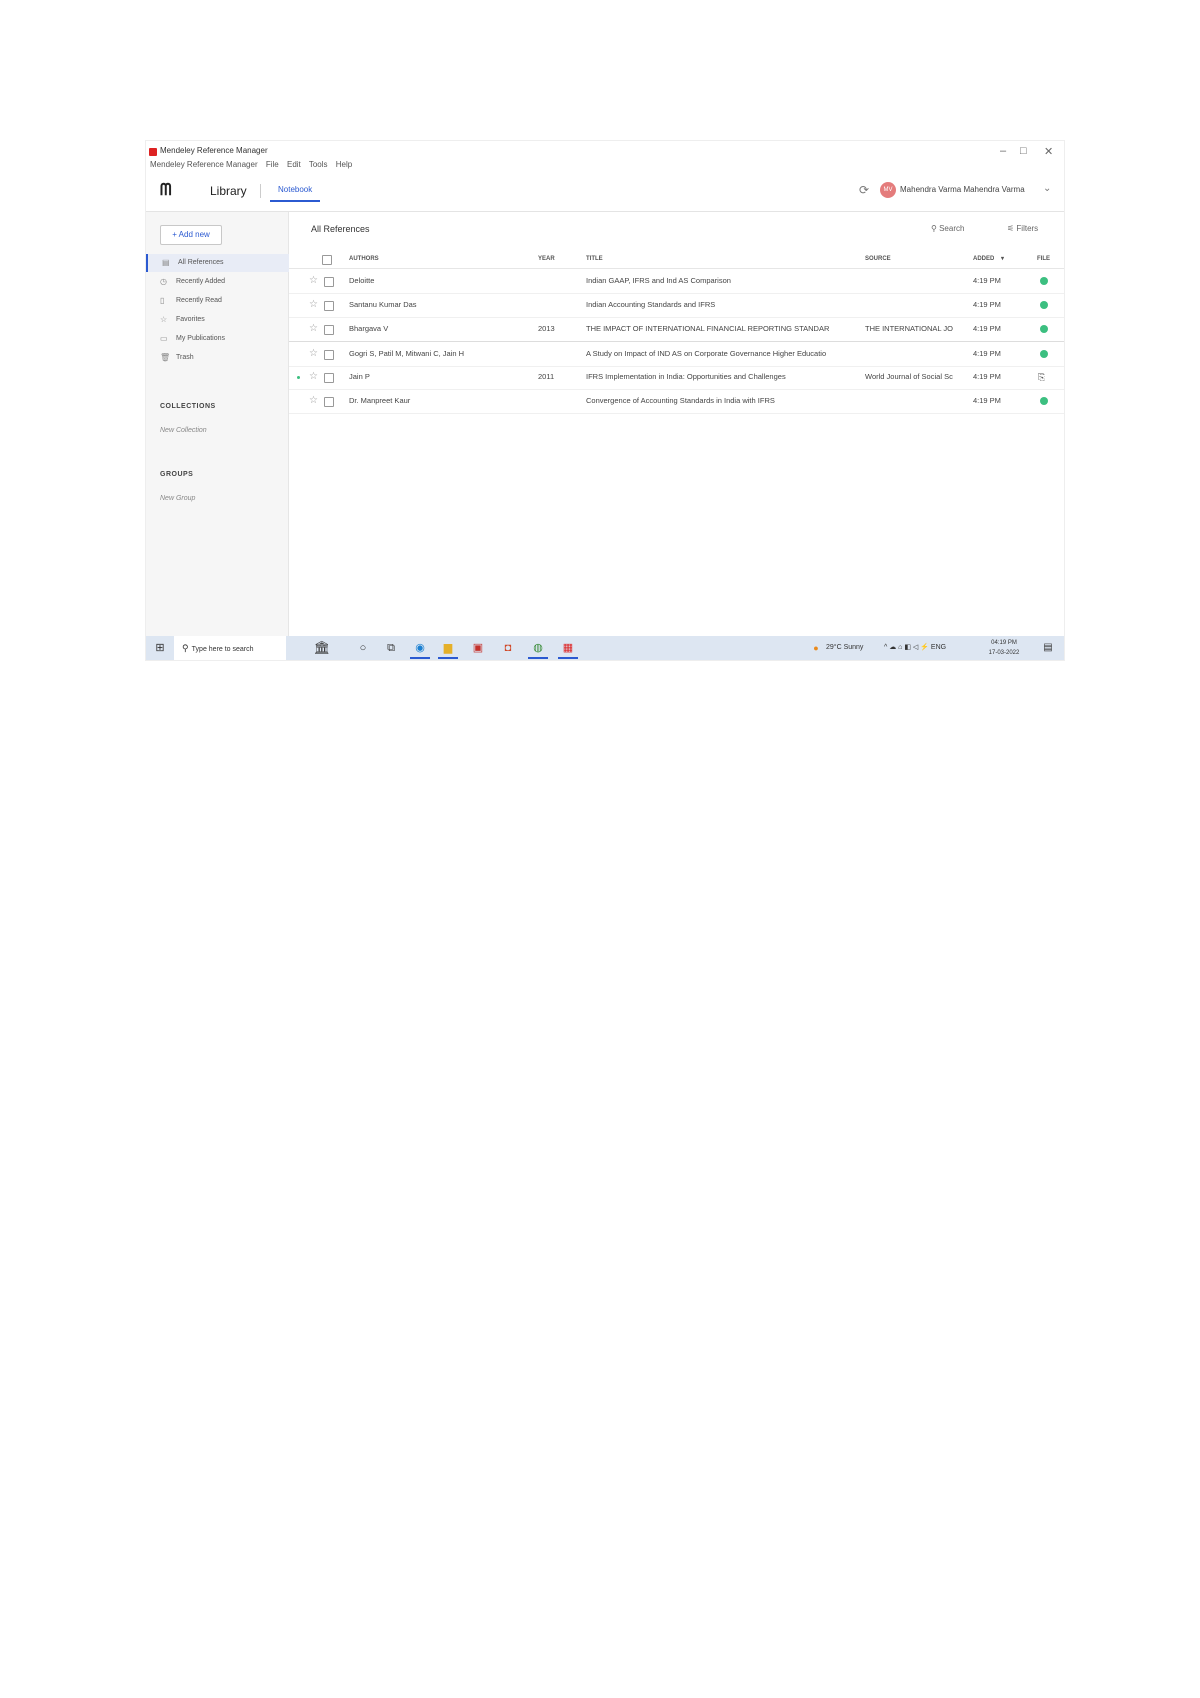 This screenshot has height=1698, width=1200. I want to click on mendeley-logo-icon: ᗰ, so click(165, 190).